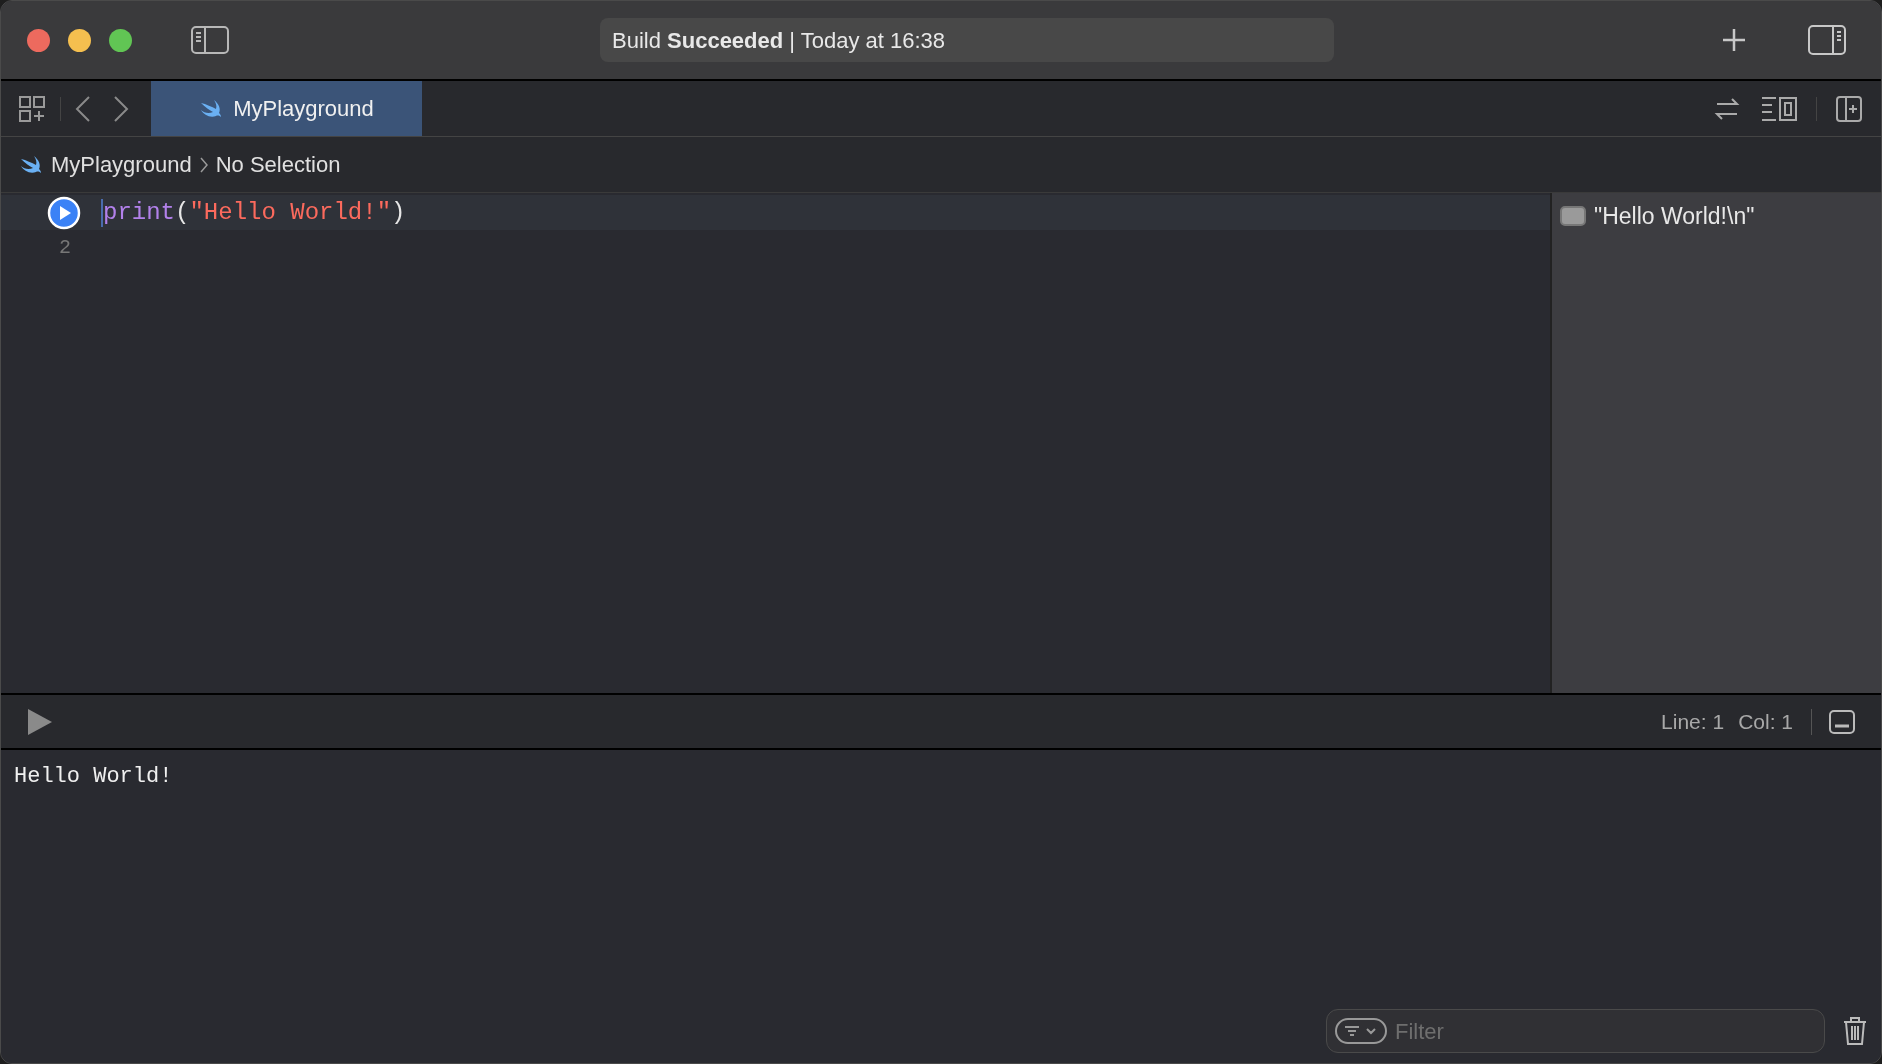 The height and width of the screenshot is (1064, 1882). What do you see at coordinates (278, 164) in the screenshot?
I see `breadcrumb-item: No Selection` at bounding box center [278, 164].